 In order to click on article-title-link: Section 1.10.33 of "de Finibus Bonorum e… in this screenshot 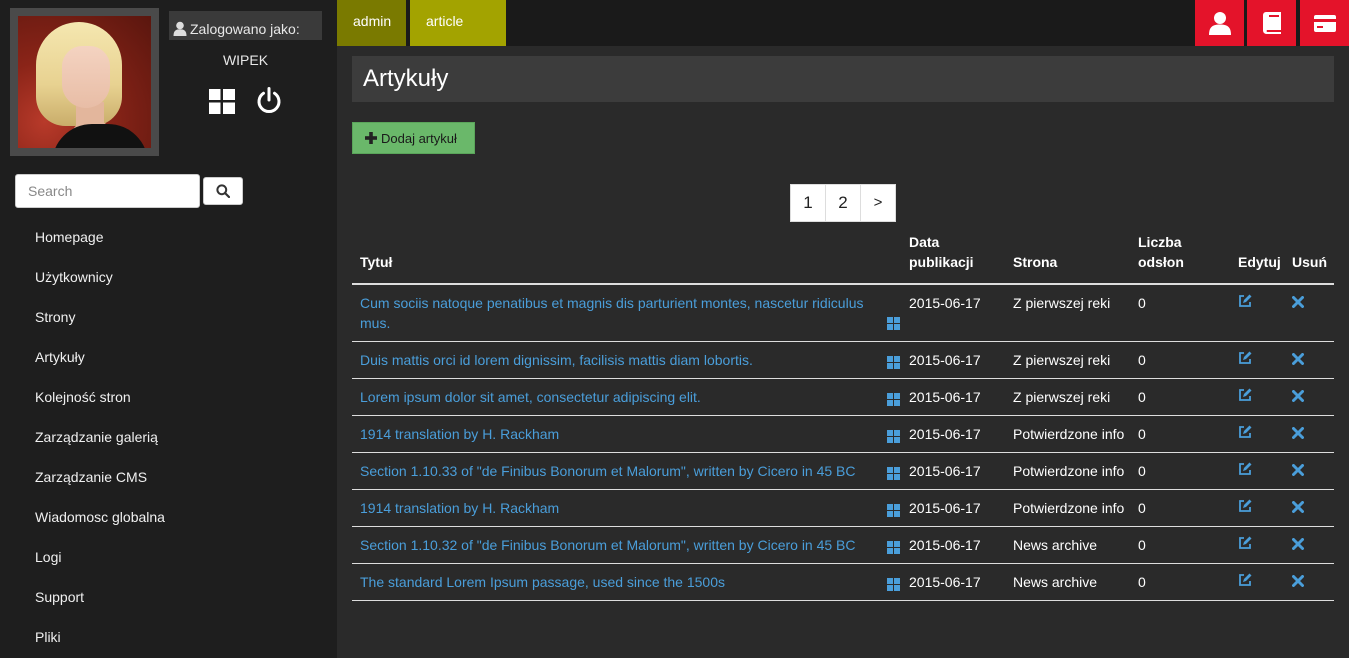, I will do `click(608, 471)`.